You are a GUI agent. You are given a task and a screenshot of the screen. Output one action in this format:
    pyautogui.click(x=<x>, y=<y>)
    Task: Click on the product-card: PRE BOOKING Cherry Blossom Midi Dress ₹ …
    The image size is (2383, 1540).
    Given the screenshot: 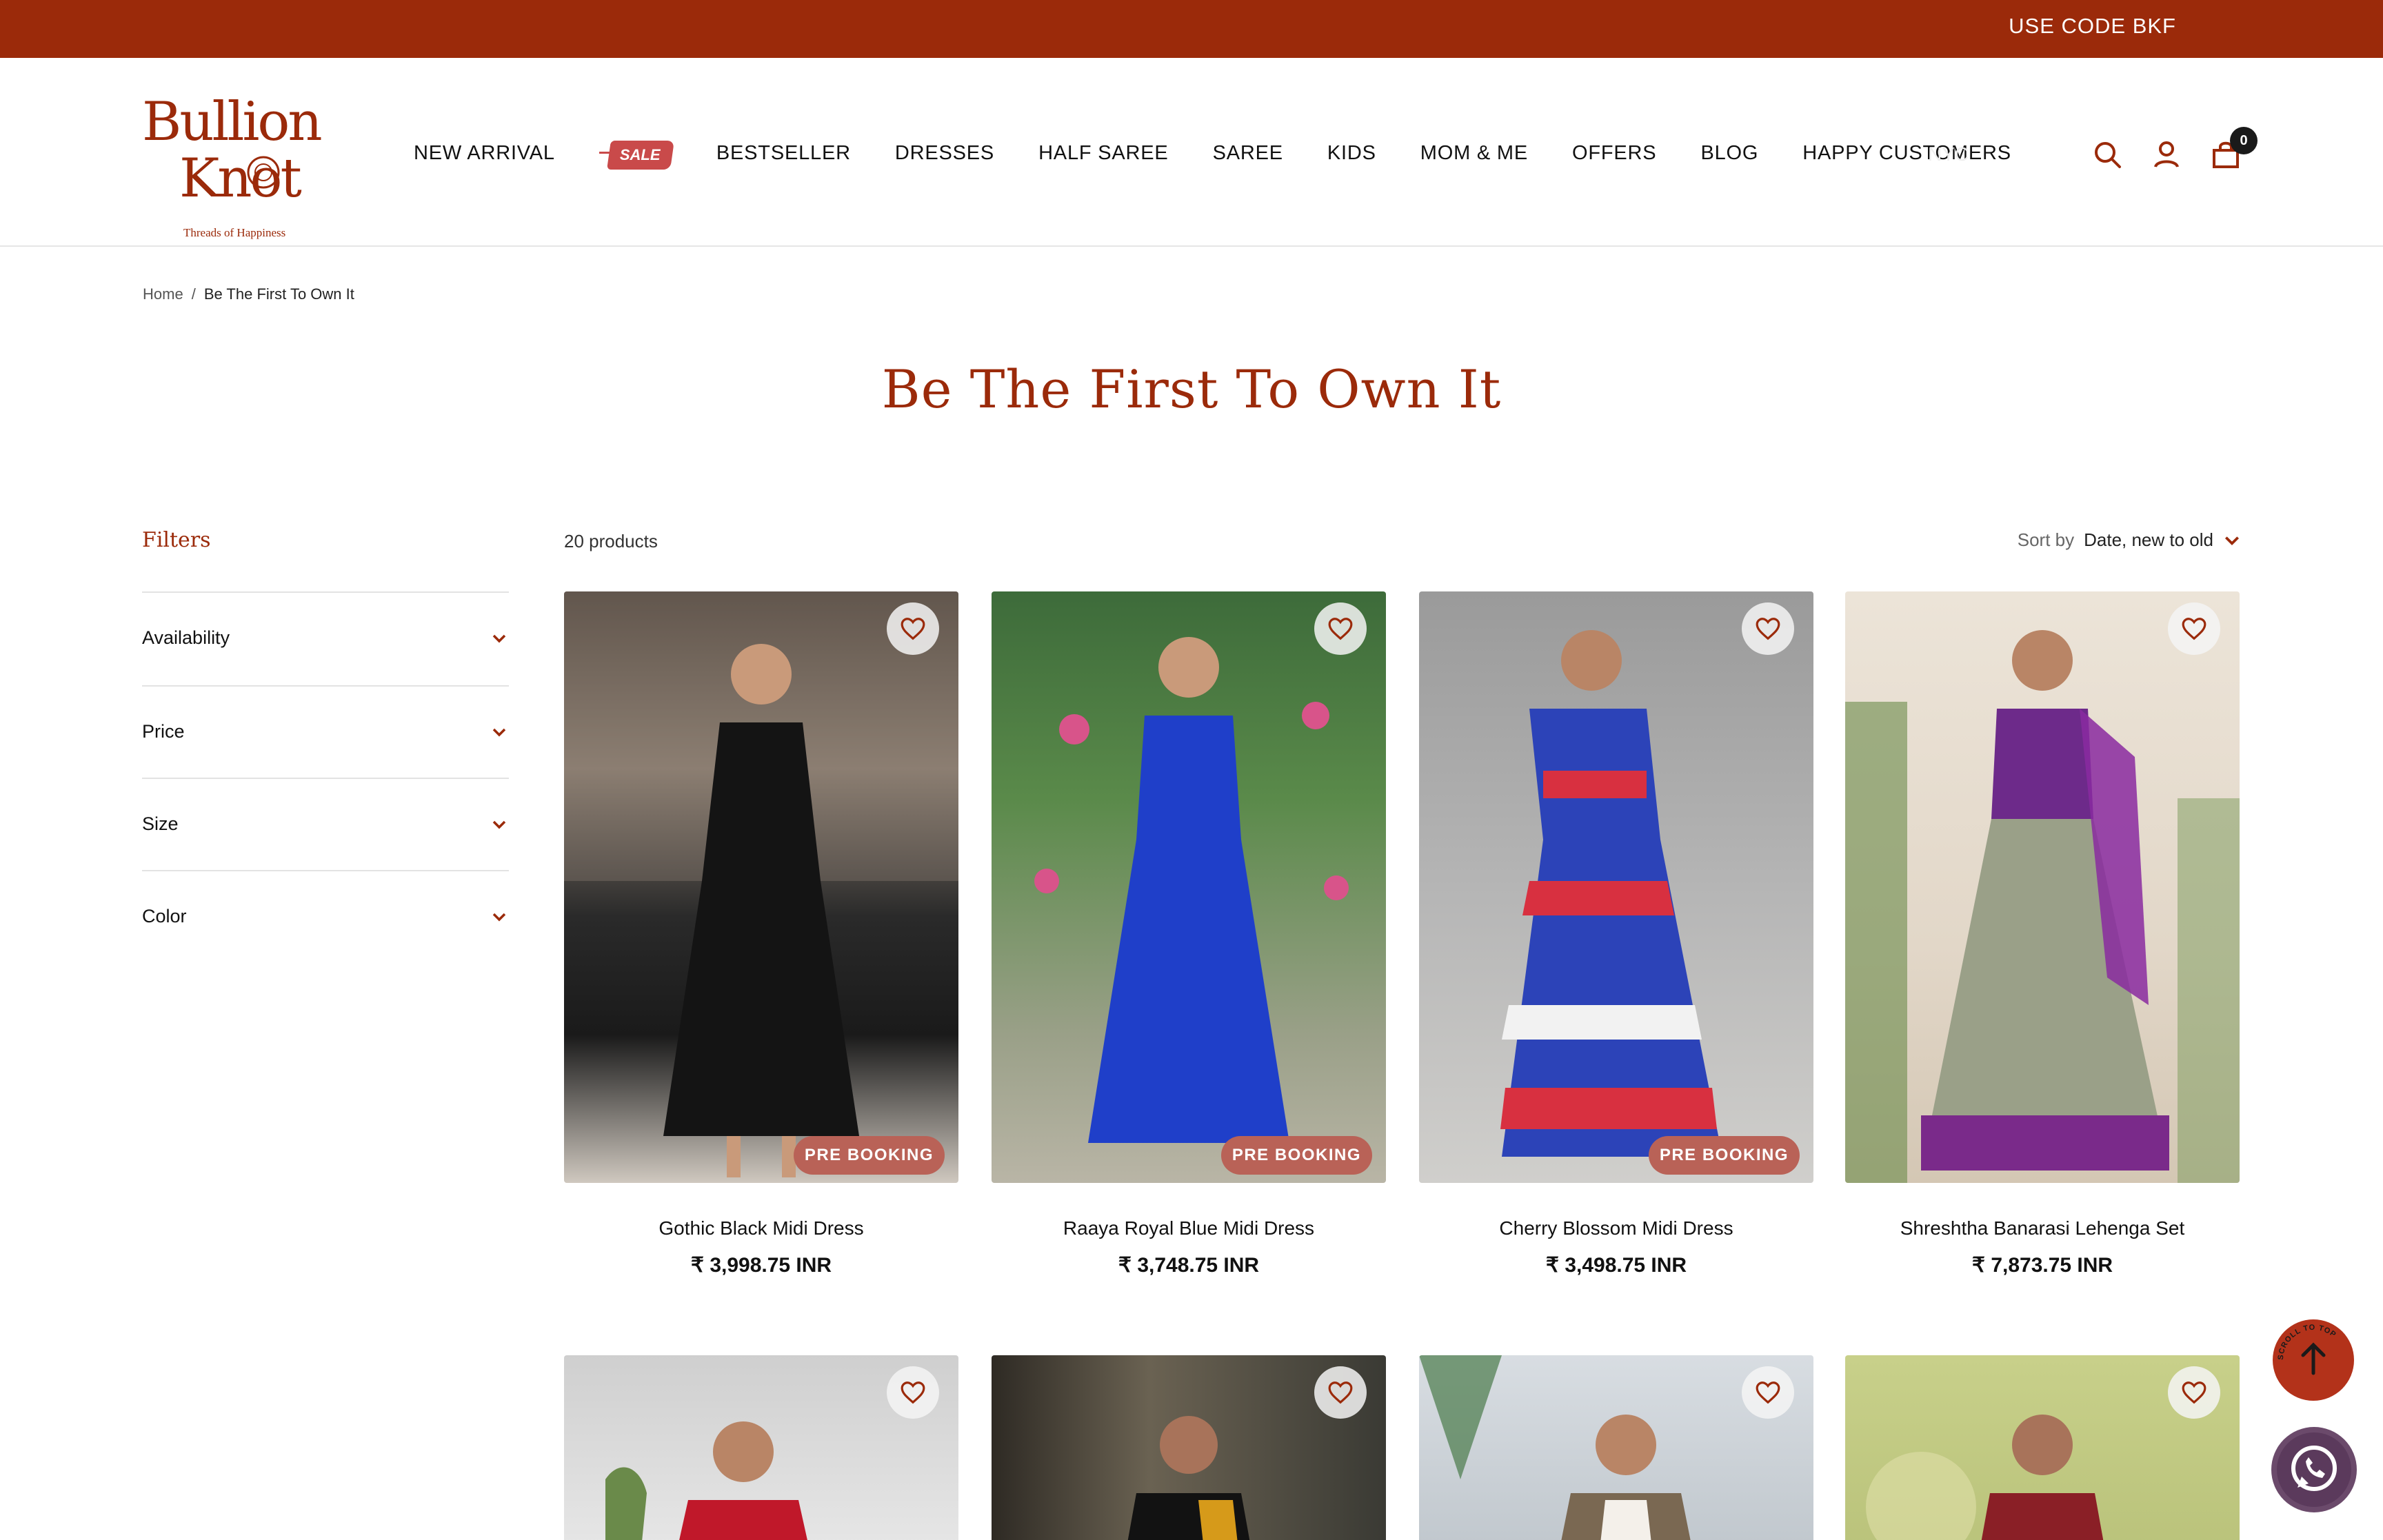 What is the action you would take?
    pyautogui.click(x=1616, y=934)
    